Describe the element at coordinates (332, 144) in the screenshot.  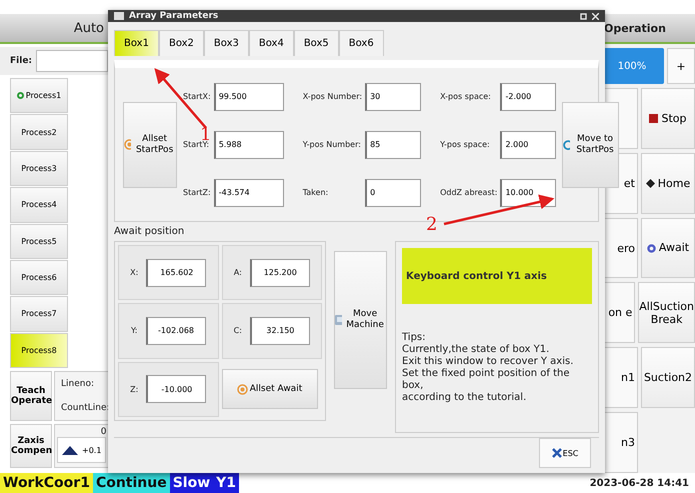
I see `field-label: Y-pos Number:` at that location.